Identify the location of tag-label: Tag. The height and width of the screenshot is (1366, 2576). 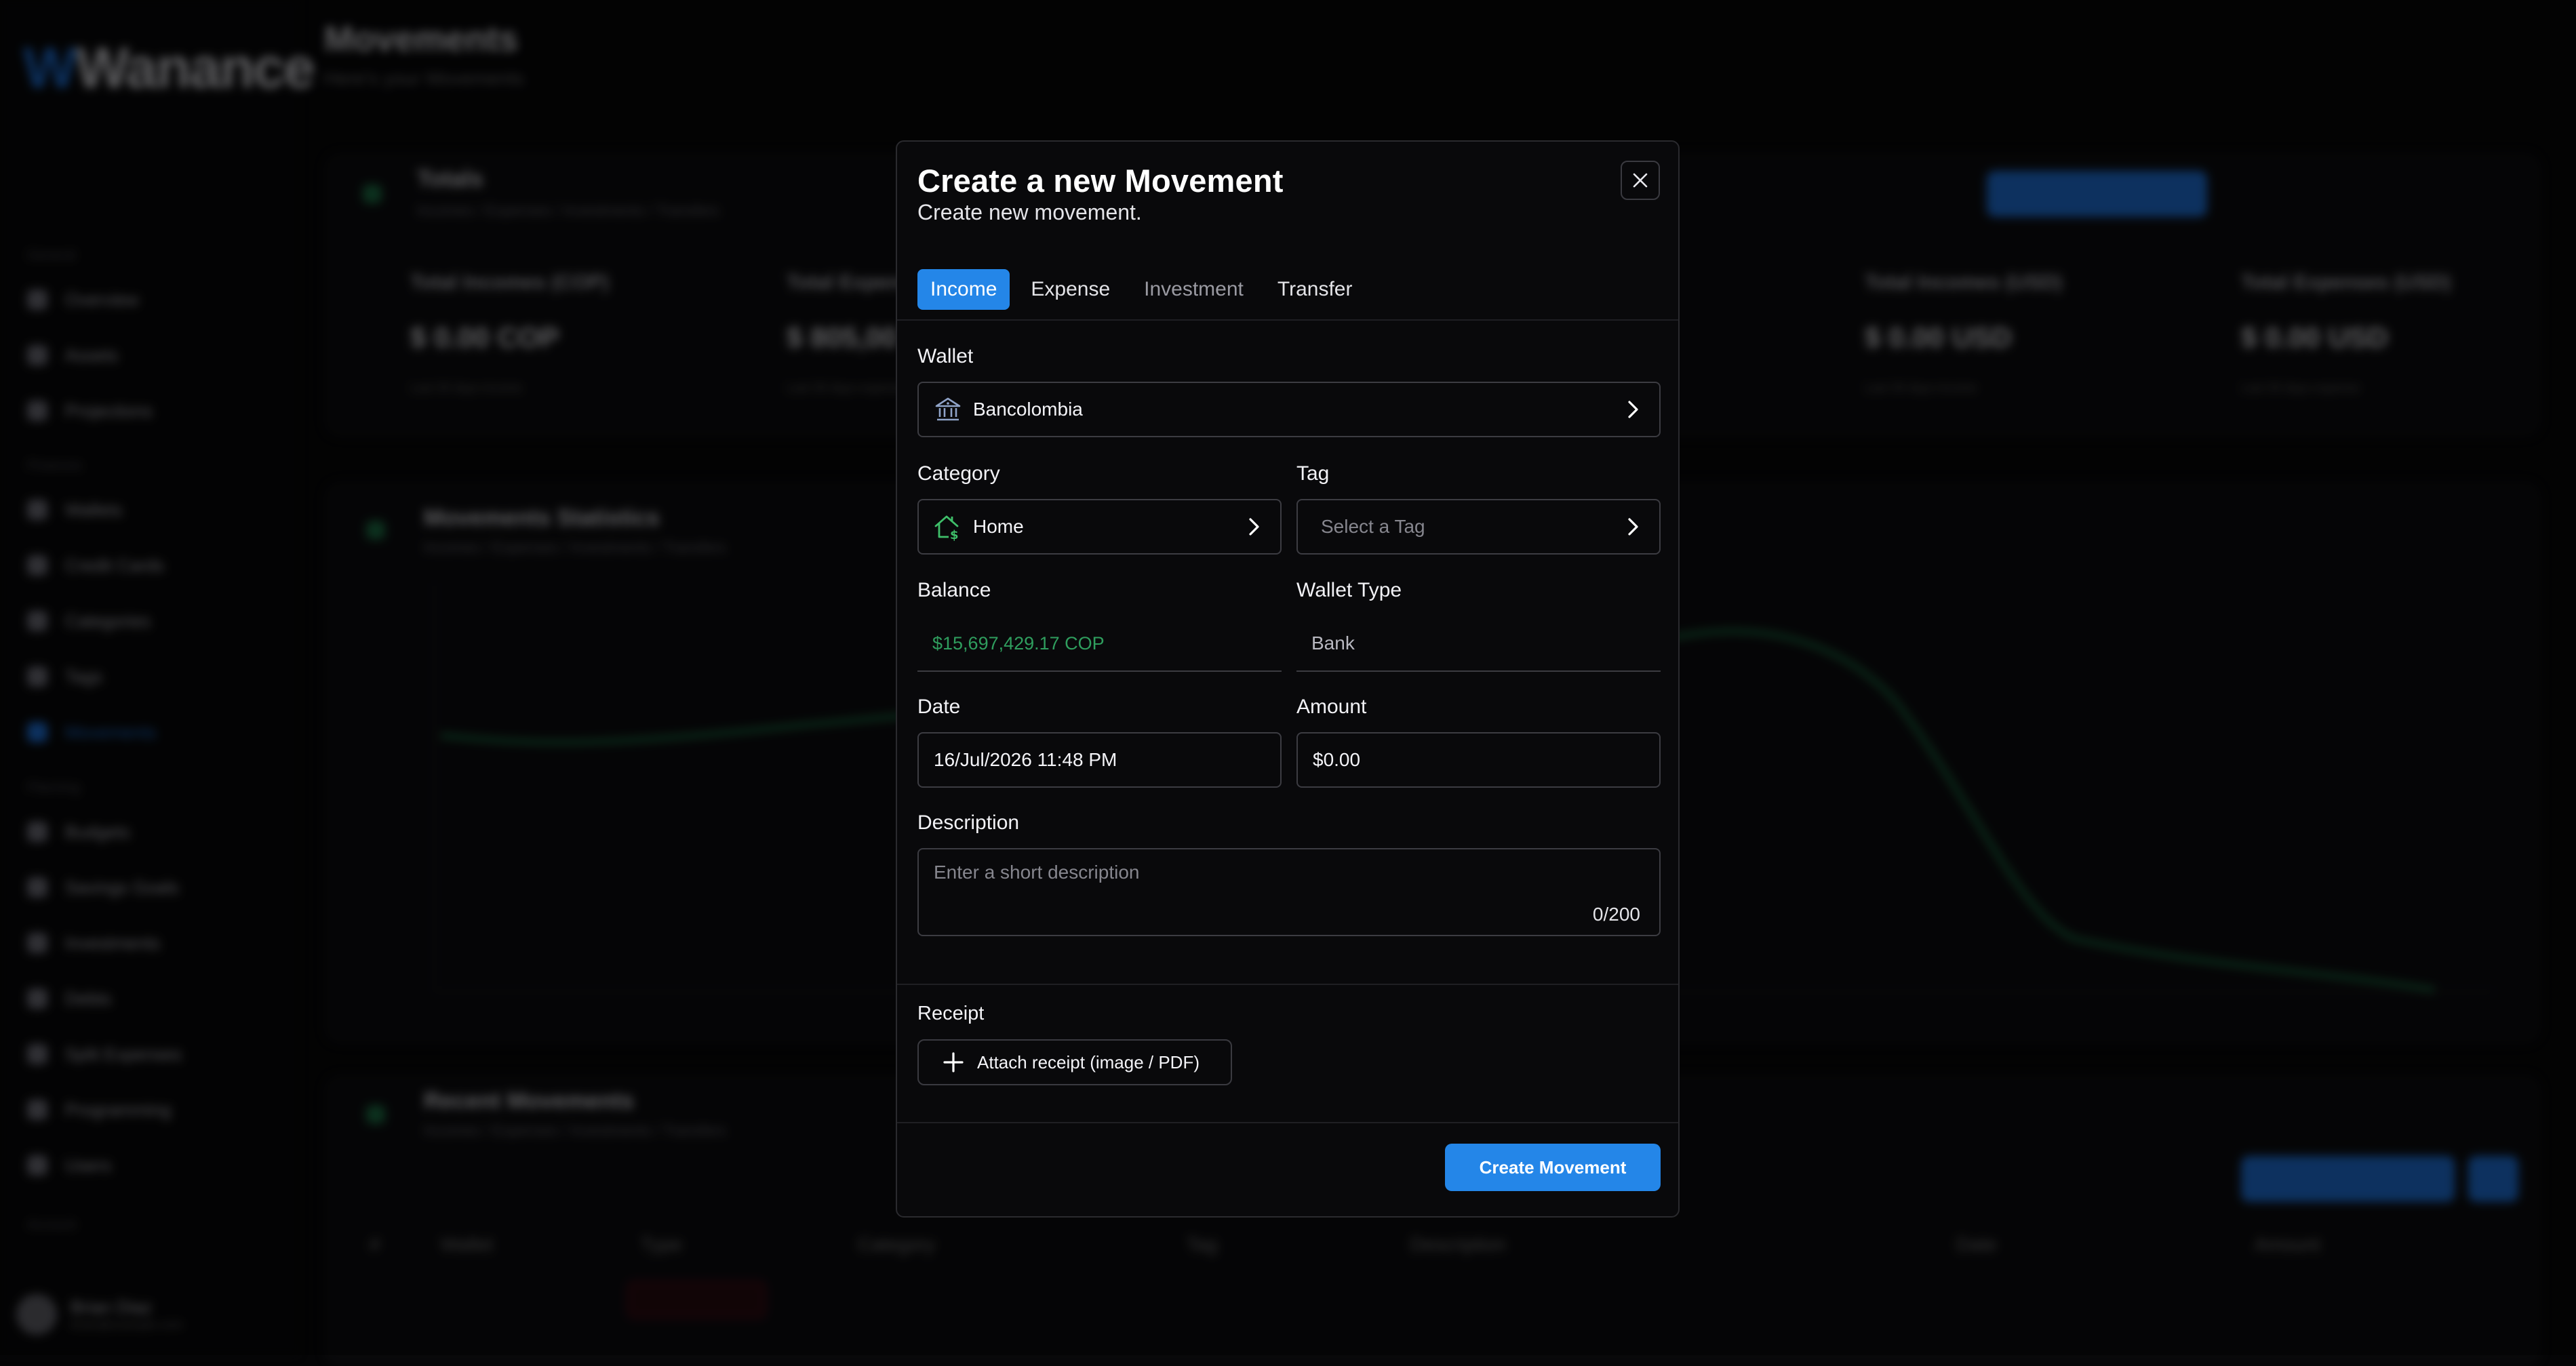
(1313, 474).